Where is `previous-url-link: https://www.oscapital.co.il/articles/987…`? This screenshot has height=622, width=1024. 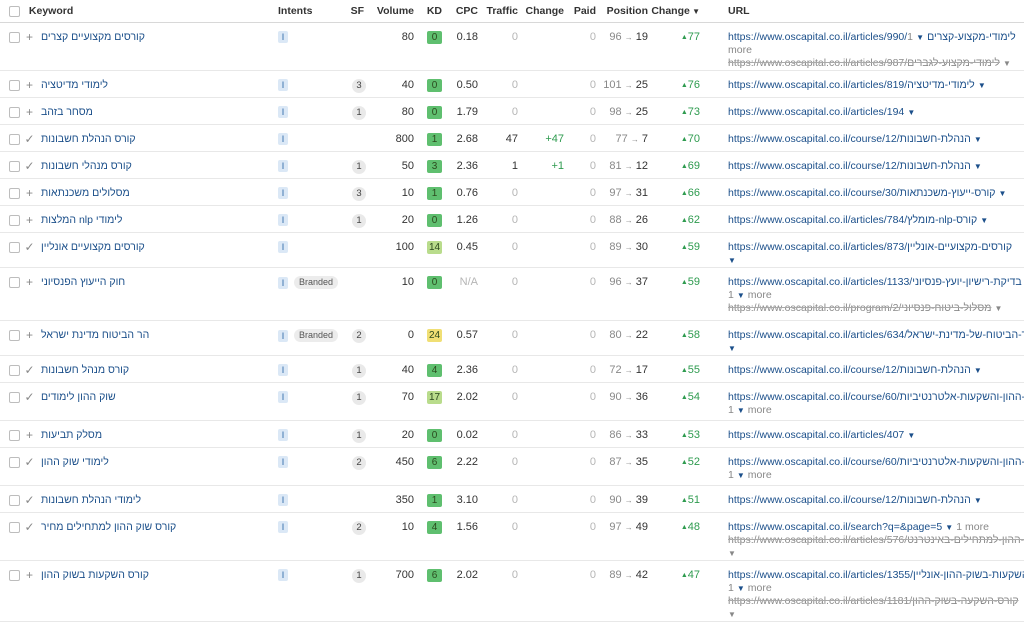 previous-url-link: https://www.oscapital.co.il/articles/987… is located at coordinates (864, 63).